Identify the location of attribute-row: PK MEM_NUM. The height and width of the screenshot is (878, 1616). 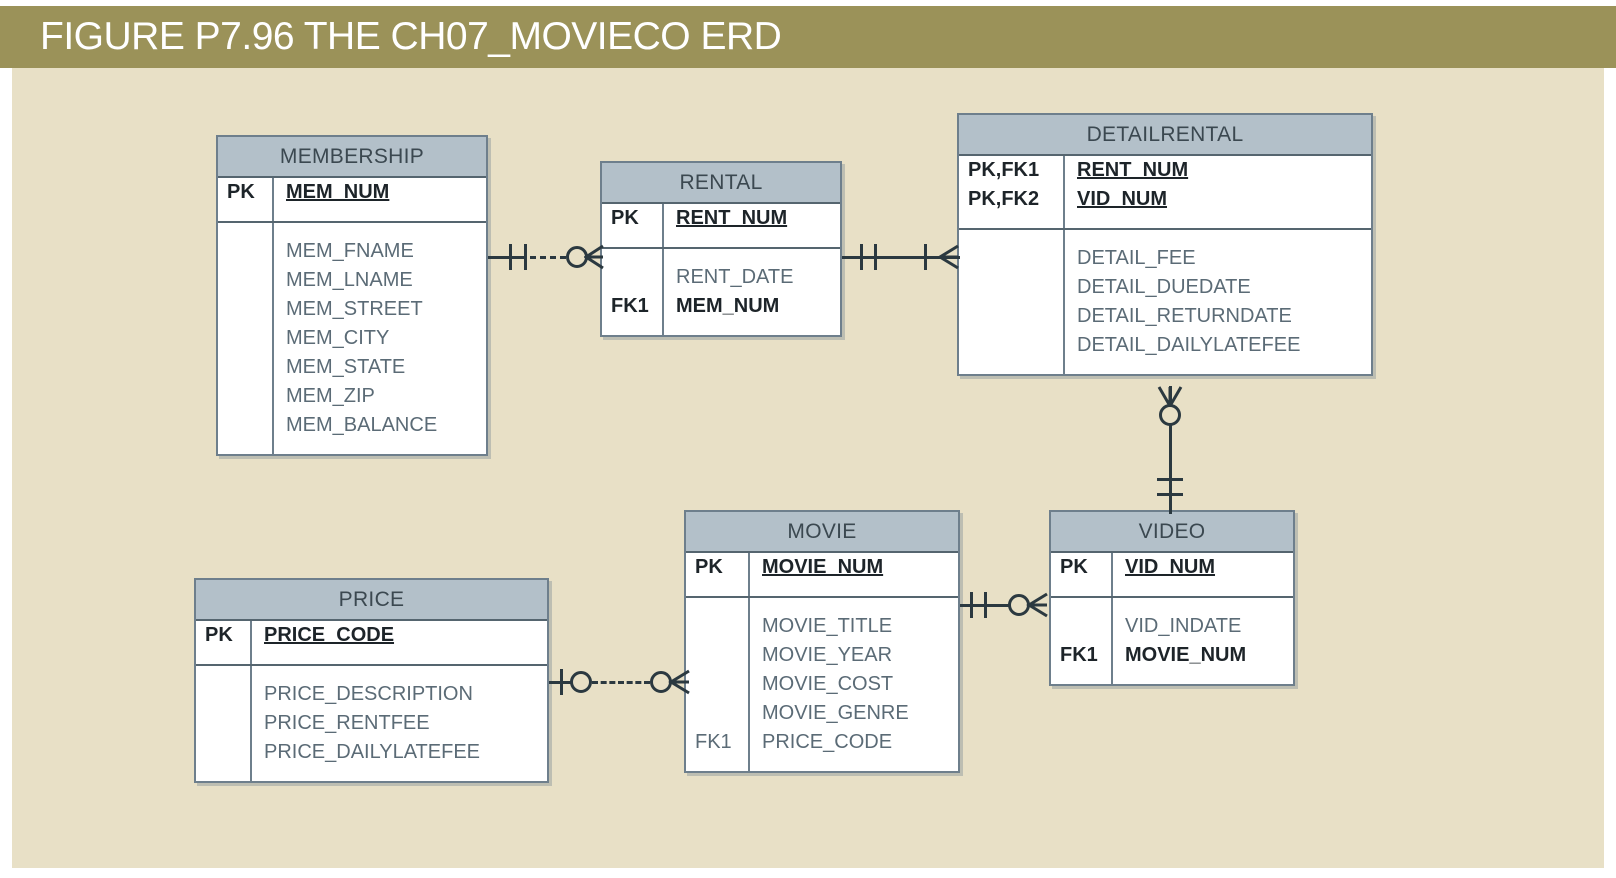
(352, 192).